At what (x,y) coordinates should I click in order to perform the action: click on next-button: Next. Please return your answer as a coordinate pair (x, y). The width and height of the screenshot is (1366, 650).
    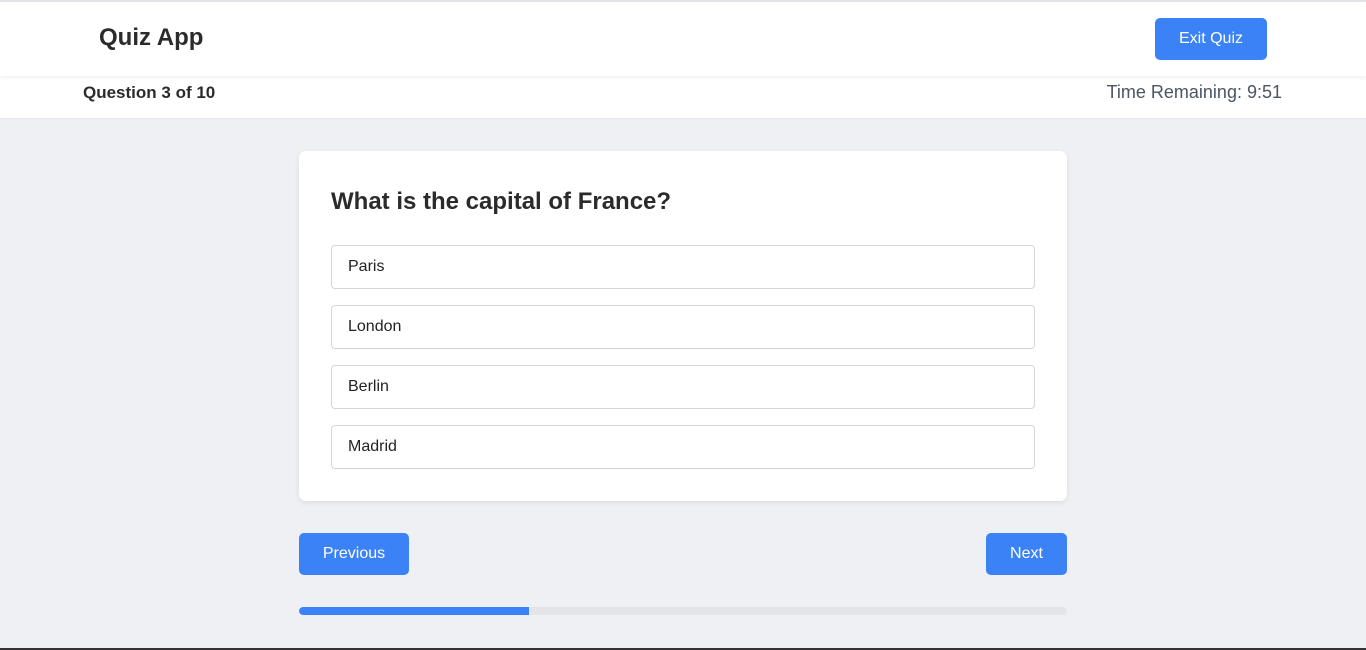
    Looking at the image, I should click on (1026, 554).